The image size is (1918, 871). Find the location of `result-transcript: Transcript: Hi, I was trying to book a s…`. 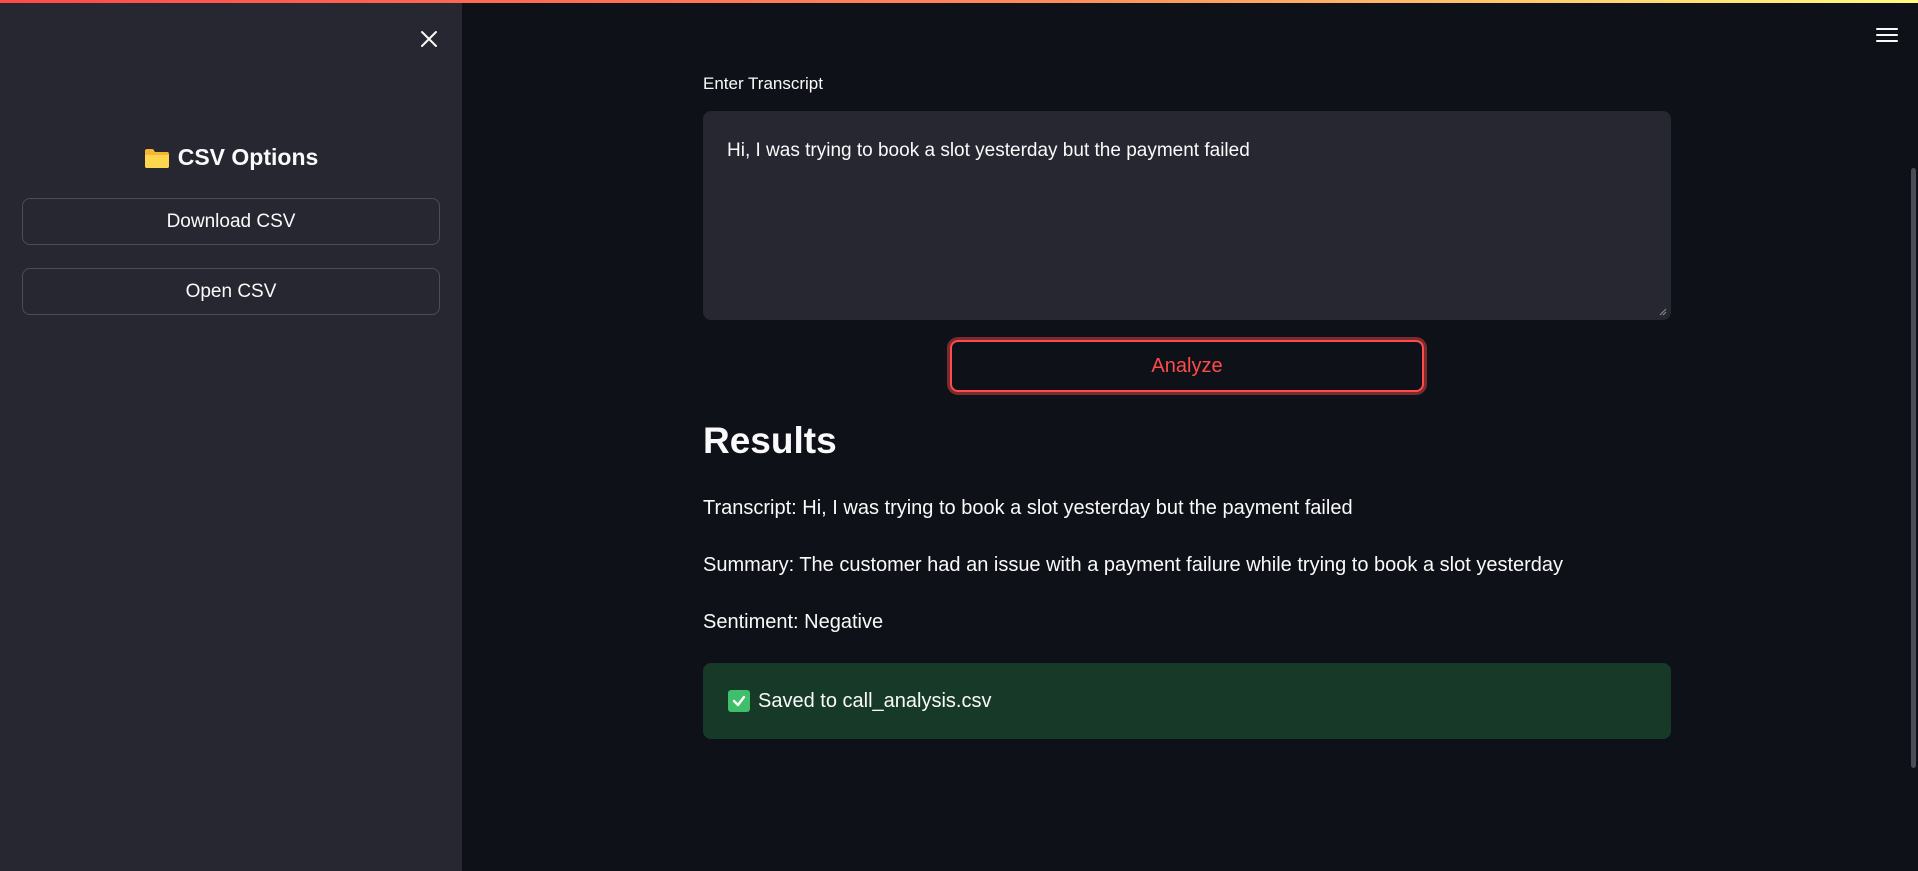

result-transcript: Transcript: Hi, I was trying to book a s… is located at coordinates (1028, 508).